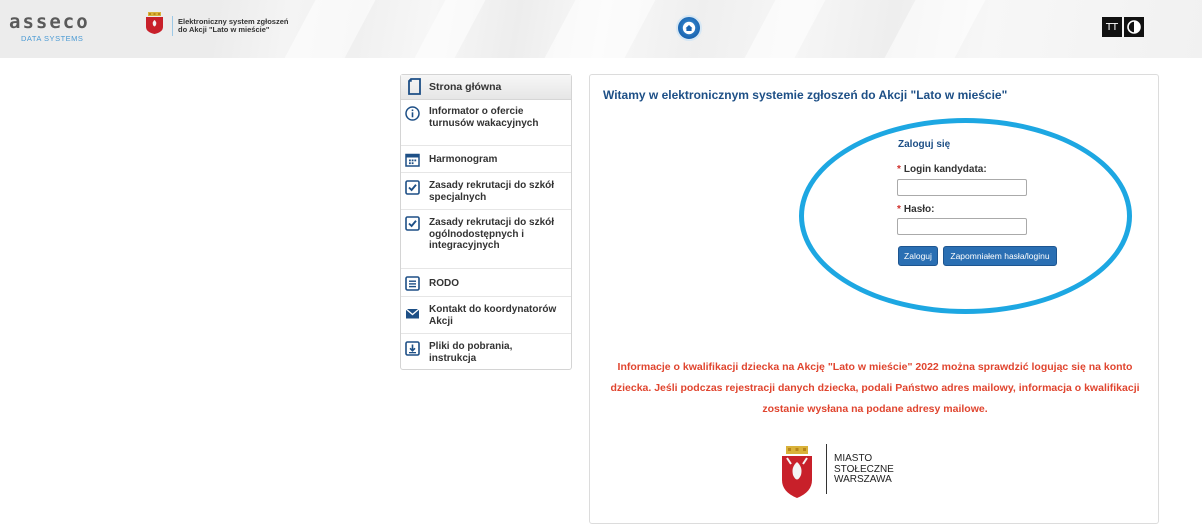 This screenshot has height=524, width=1202. I want to click on login-input, so click(962, 187).